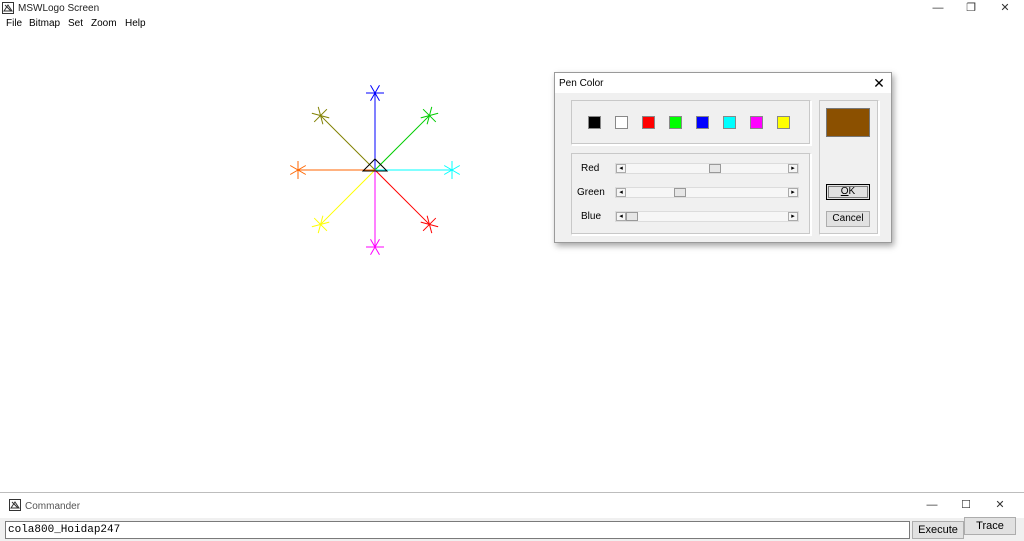  What do you see at coordinates (512, 8) in the screenshot?
I see `main-title-bar: MSWLogo Screen — ❐ ✕` at bounding box center [512, 8].